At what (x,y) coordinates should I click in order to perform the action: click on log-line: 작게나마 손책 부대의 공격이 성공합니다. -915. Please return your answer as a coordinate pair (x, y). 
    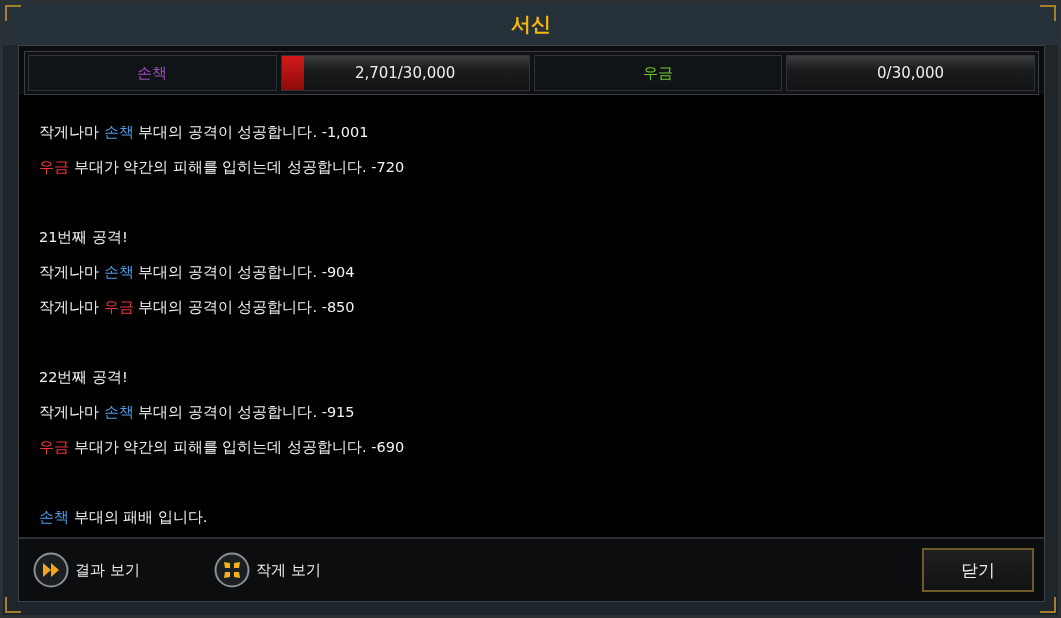
    Looking at the image, I should click on (197, 412).